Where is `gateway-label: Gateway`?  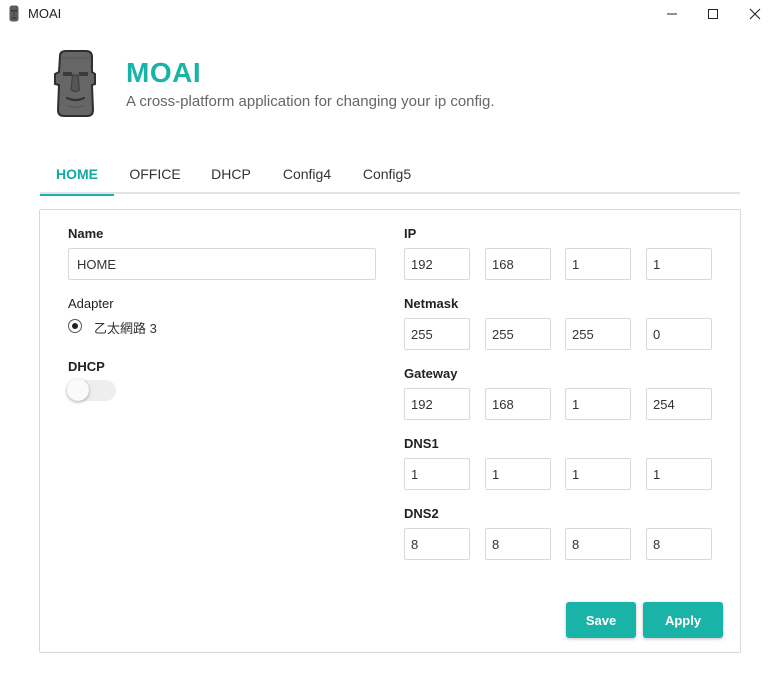
gateway-label: Gateway is located at coordinates (431, 373).